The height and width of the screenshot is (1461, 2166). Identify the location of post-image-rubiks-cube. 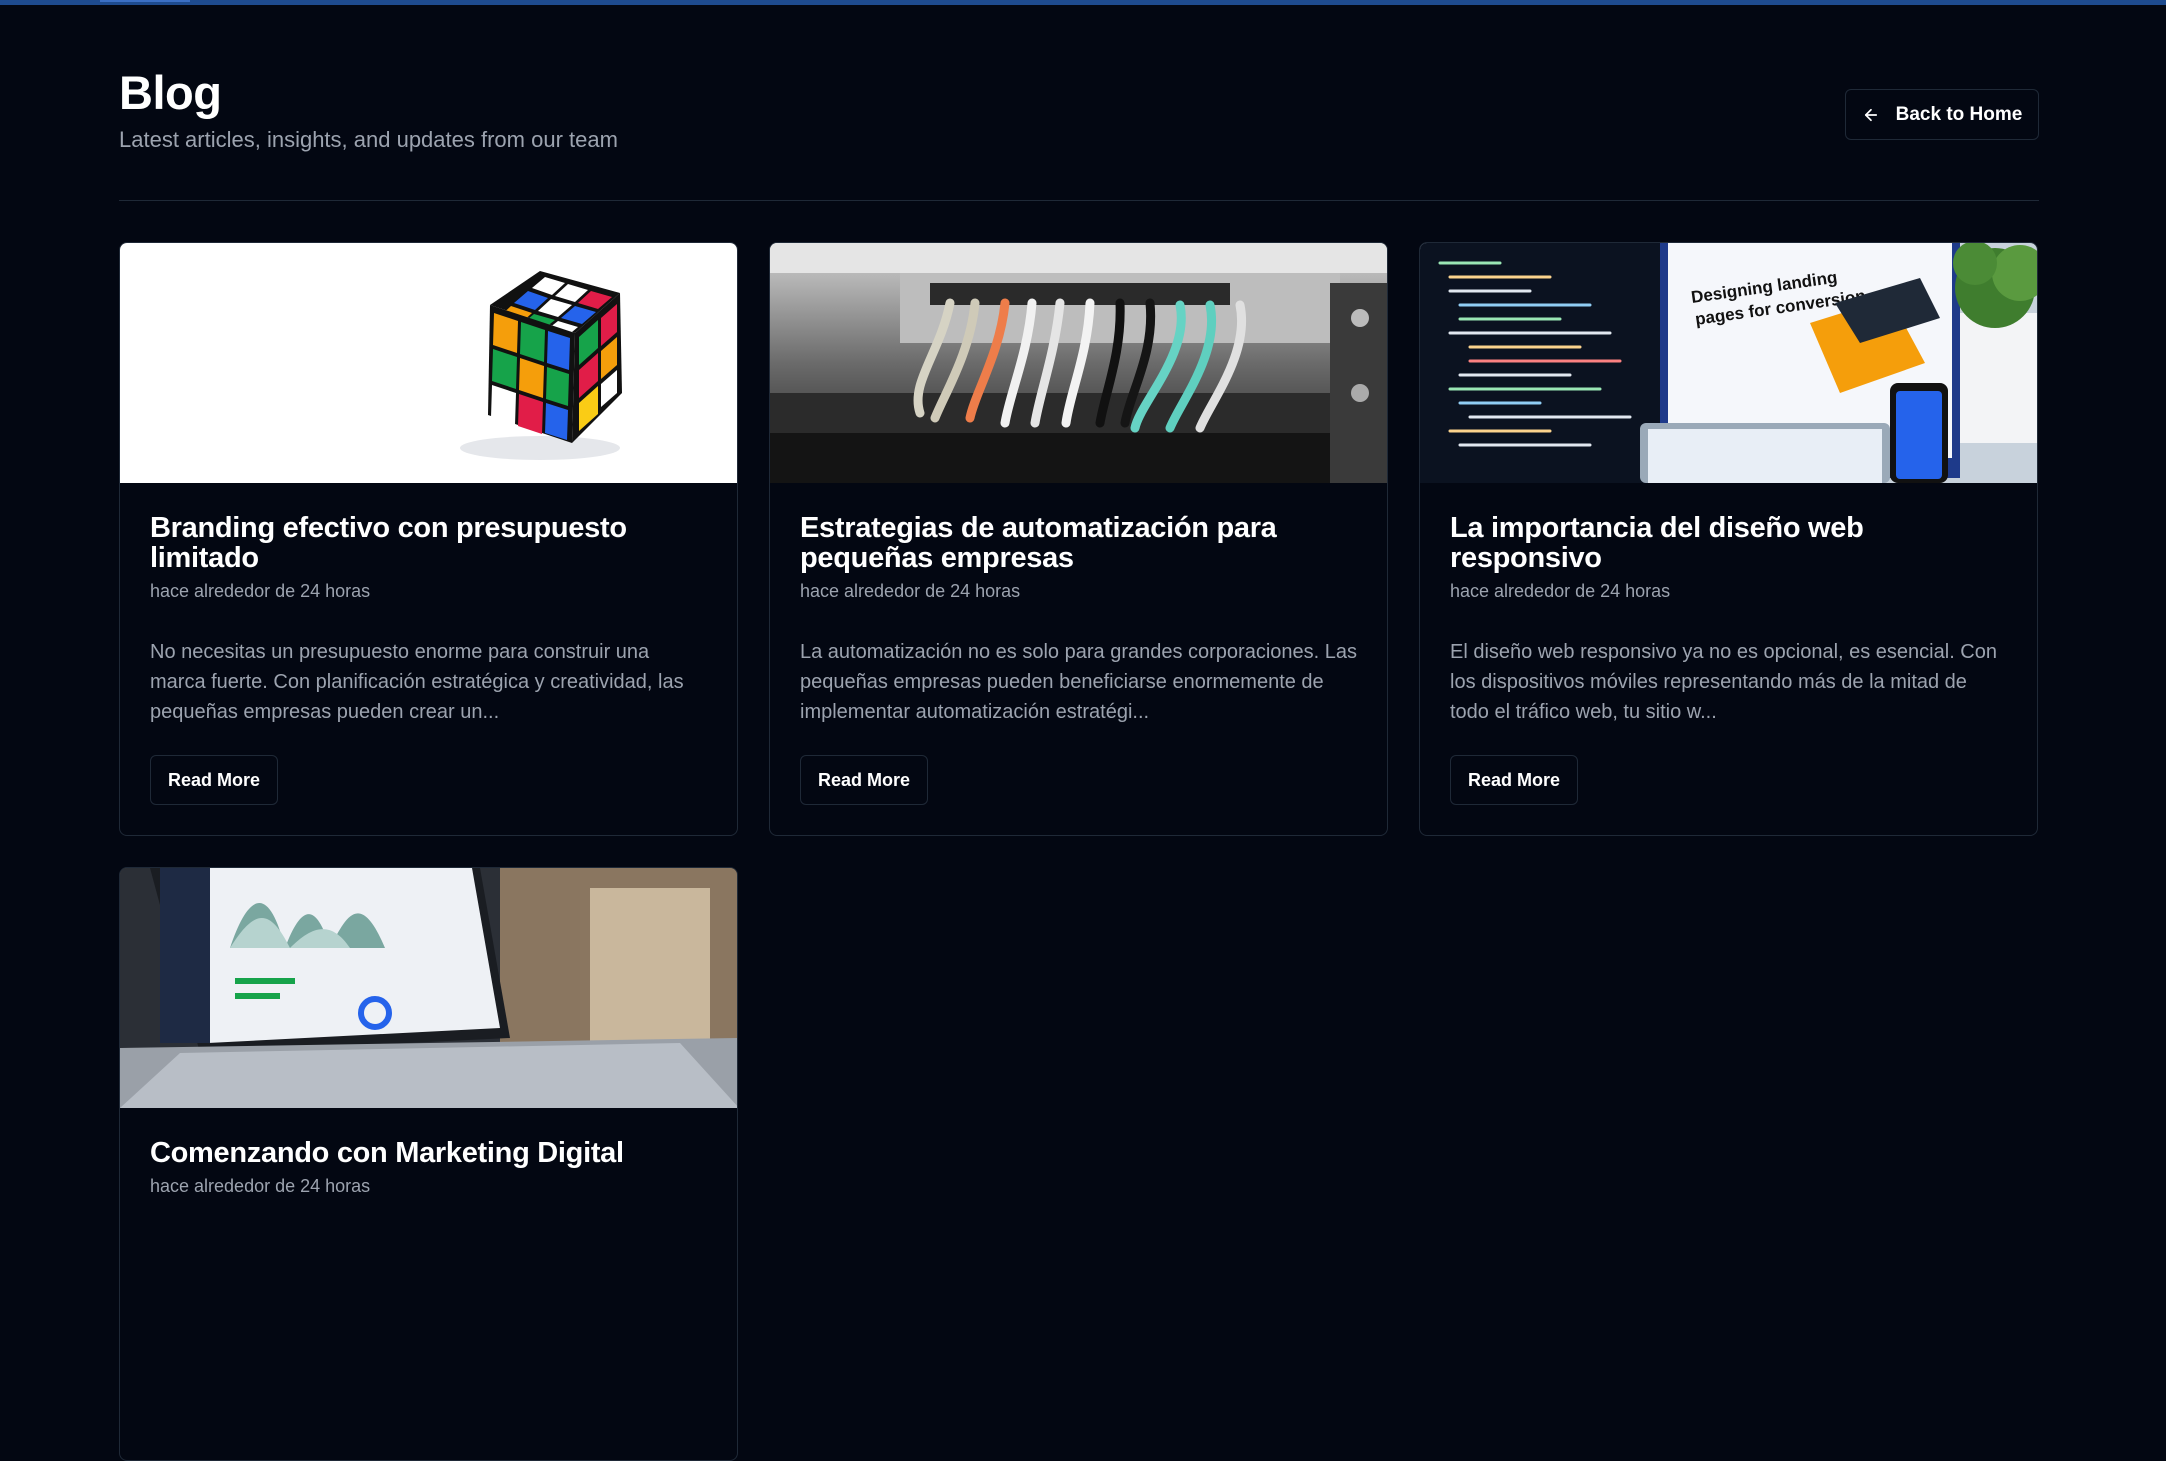
(428, 363).